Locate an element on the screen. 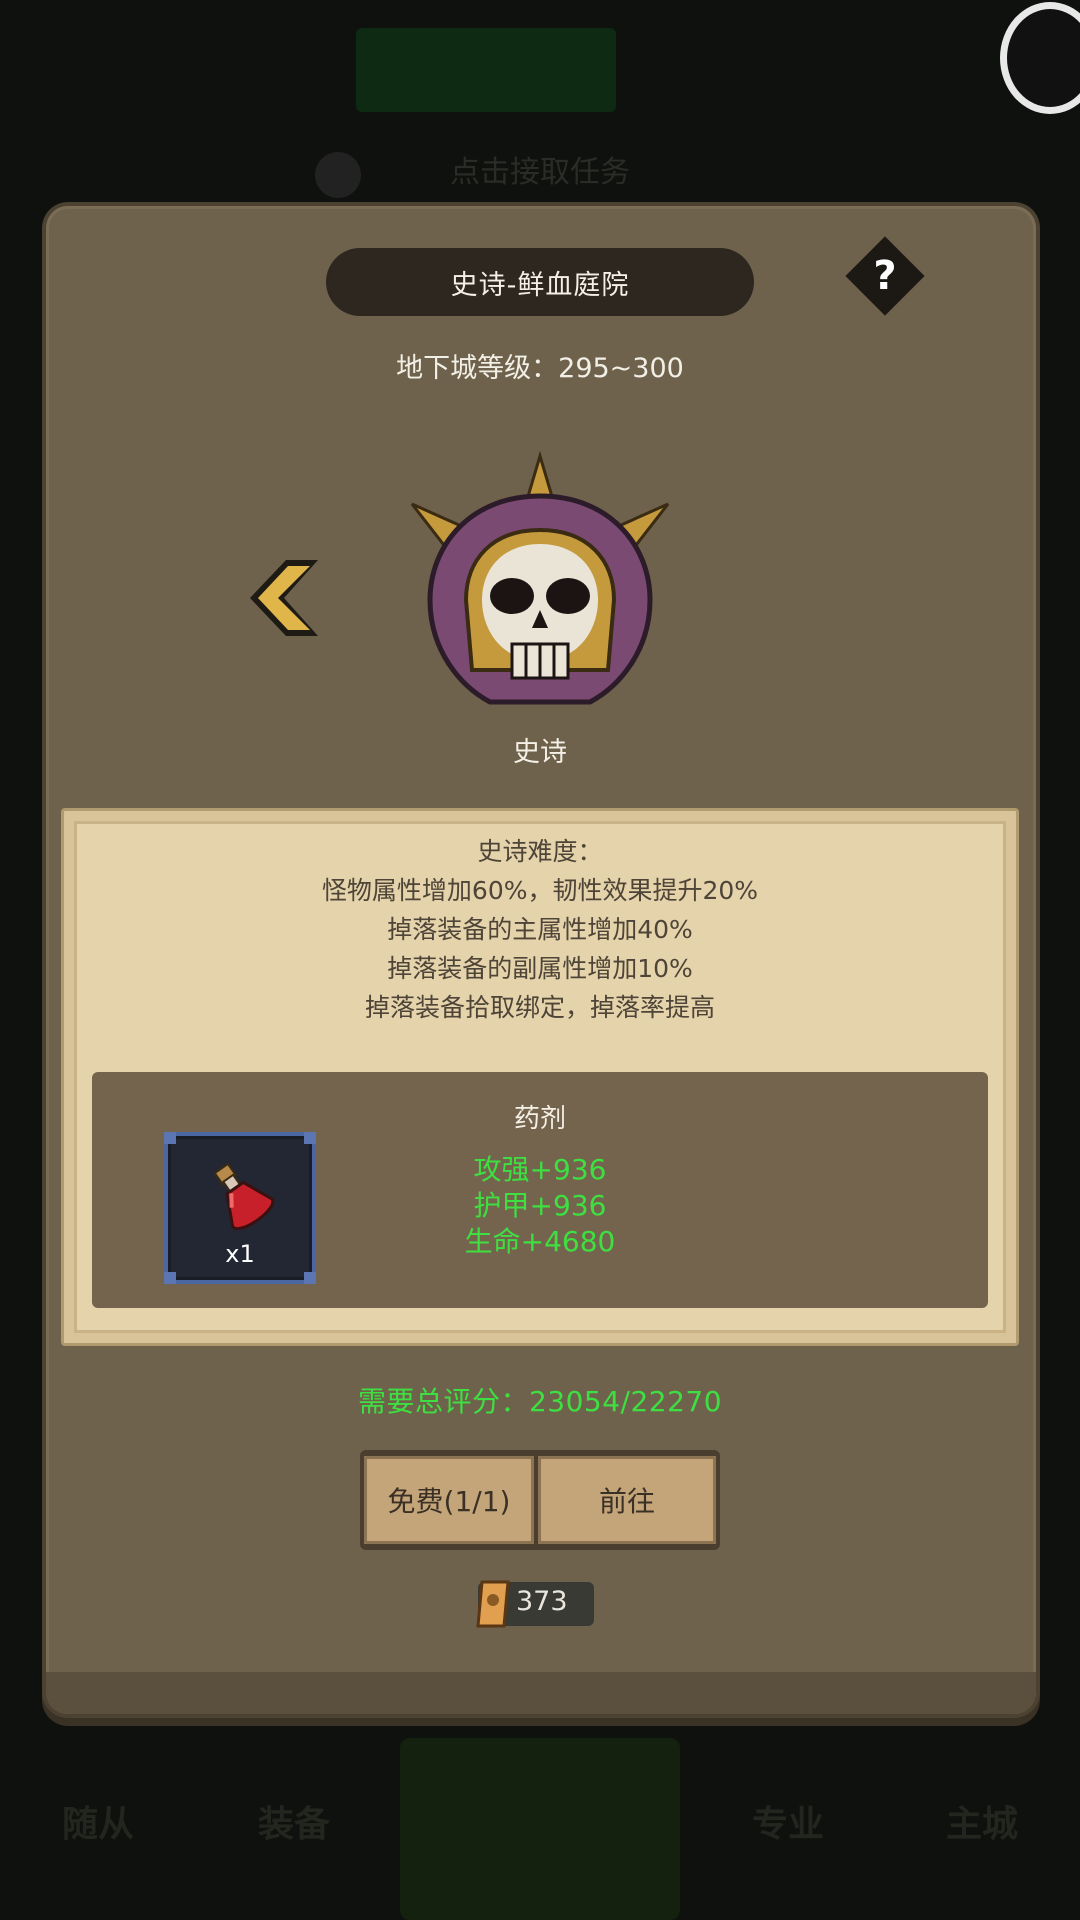  background-top-button is located at coordinates (486, 70).